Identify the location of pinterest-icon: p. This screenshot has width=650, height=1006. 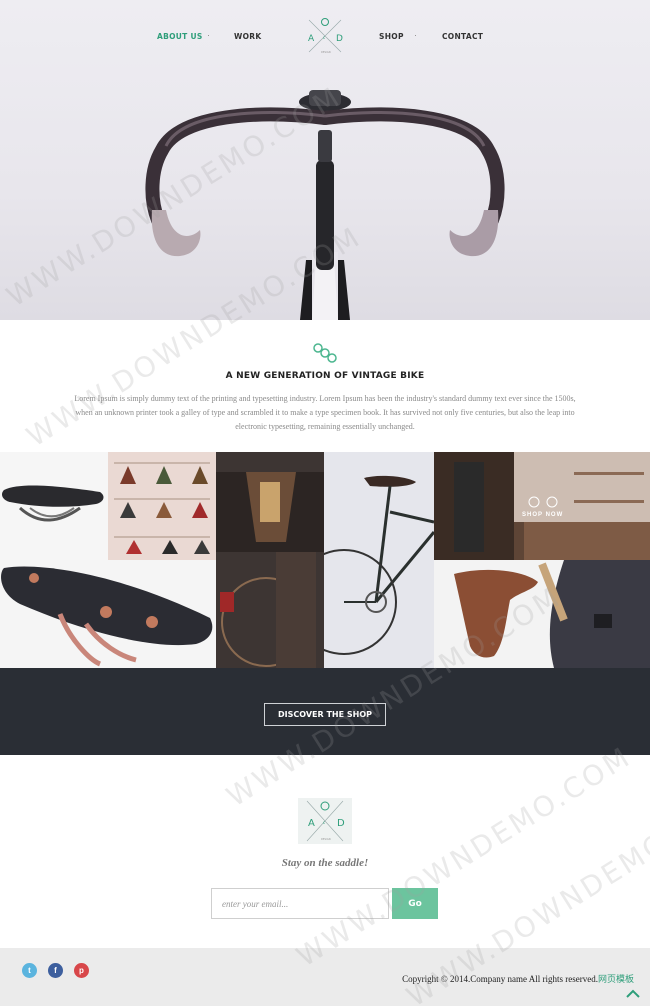
(81, 970).